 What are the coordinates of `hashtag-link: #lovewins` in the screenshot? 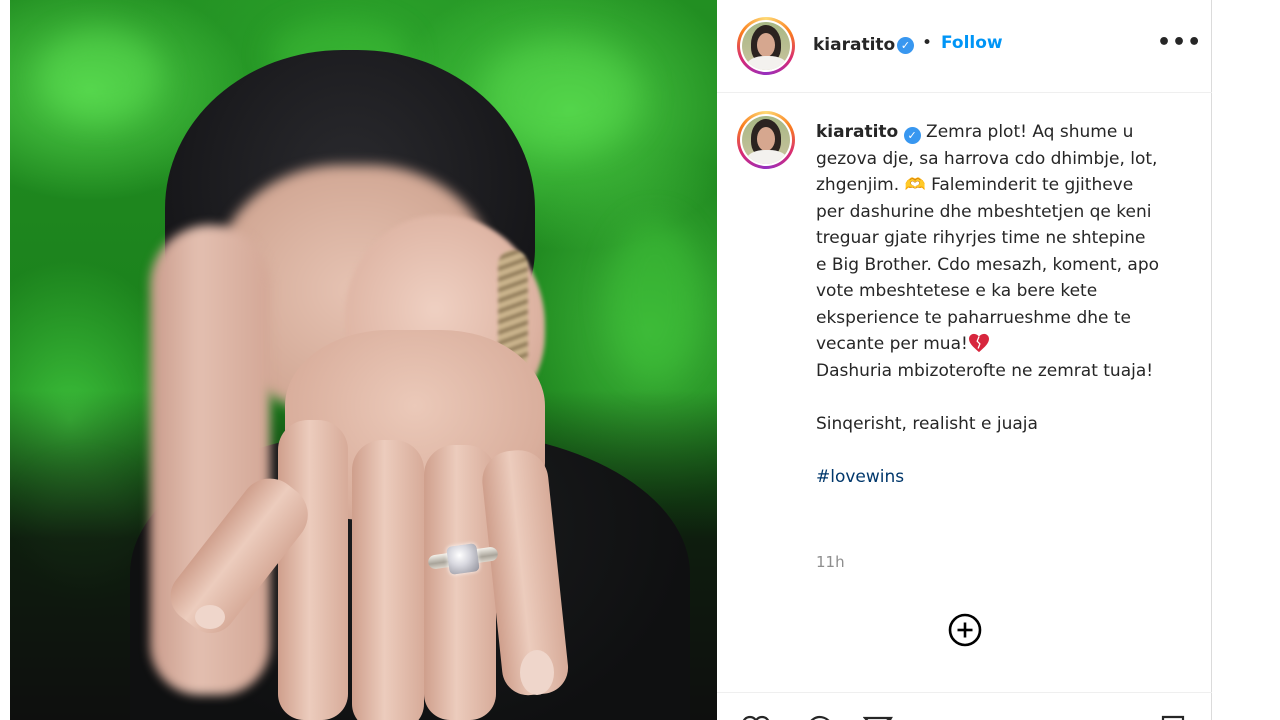 It's located at (860, 477).